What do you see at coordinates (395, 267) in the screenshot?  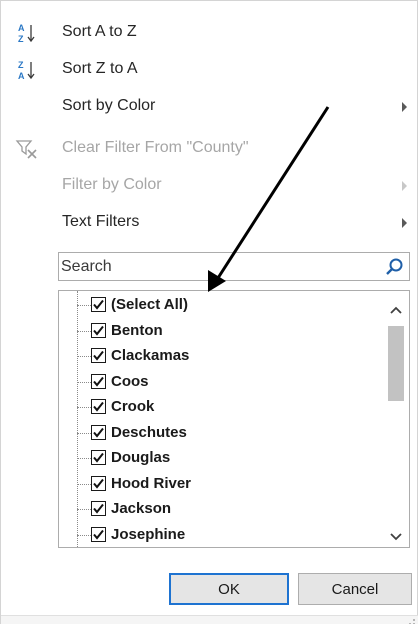 I see `search-icon` at bounding box center [395, 267].